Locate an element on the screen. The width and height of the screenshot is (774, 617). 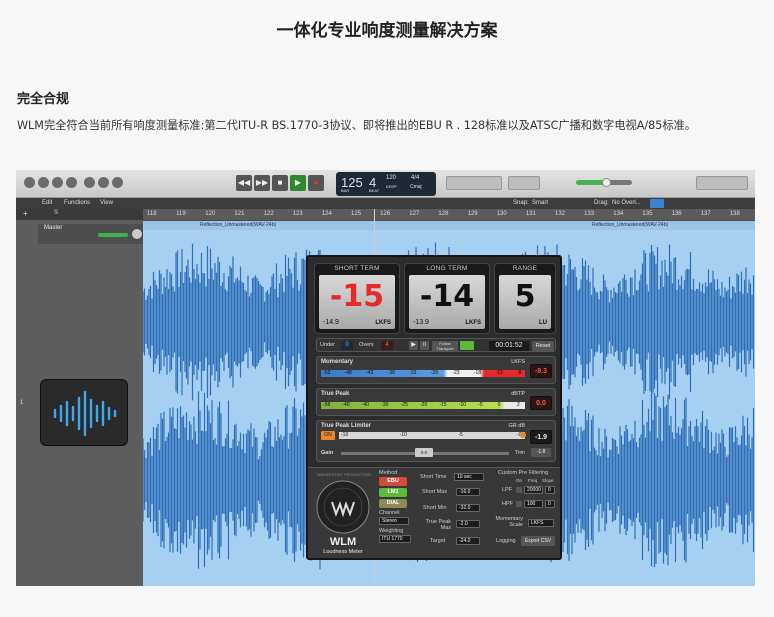
gain-slider: 0.0 is located at coordinates (425, 452).